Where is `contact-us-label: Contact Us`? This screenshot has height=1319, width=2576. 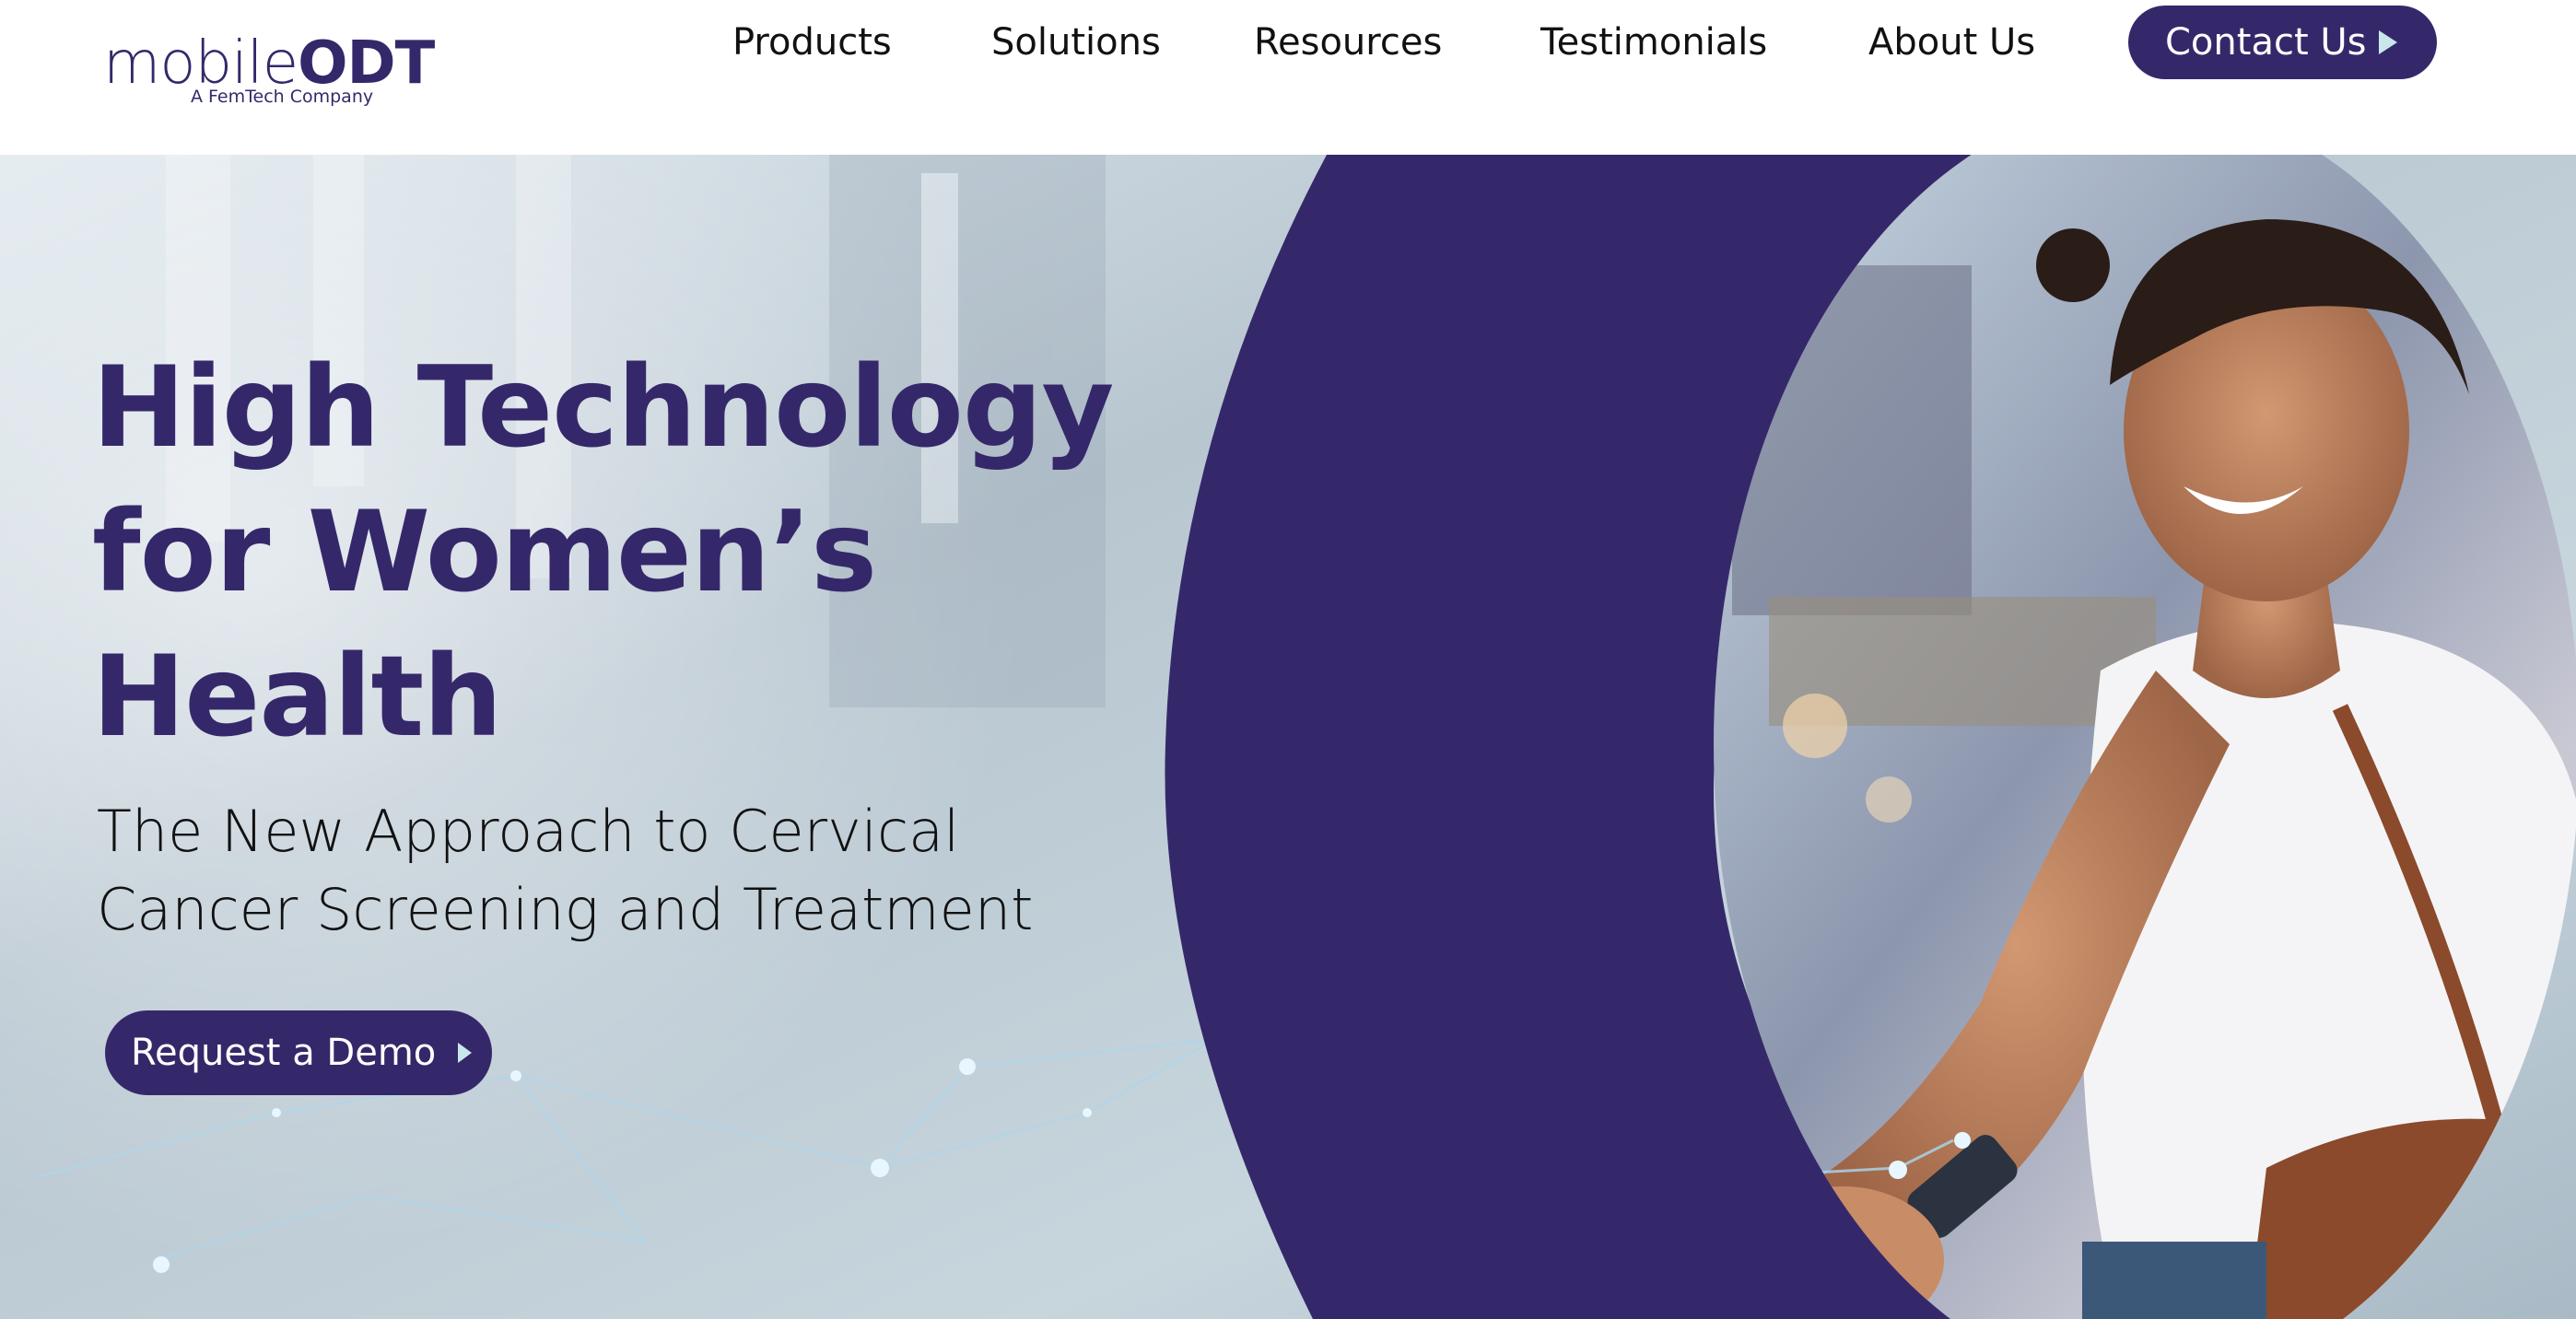
contact-us-label: Contact Us is located at coordinates (2266, 42).